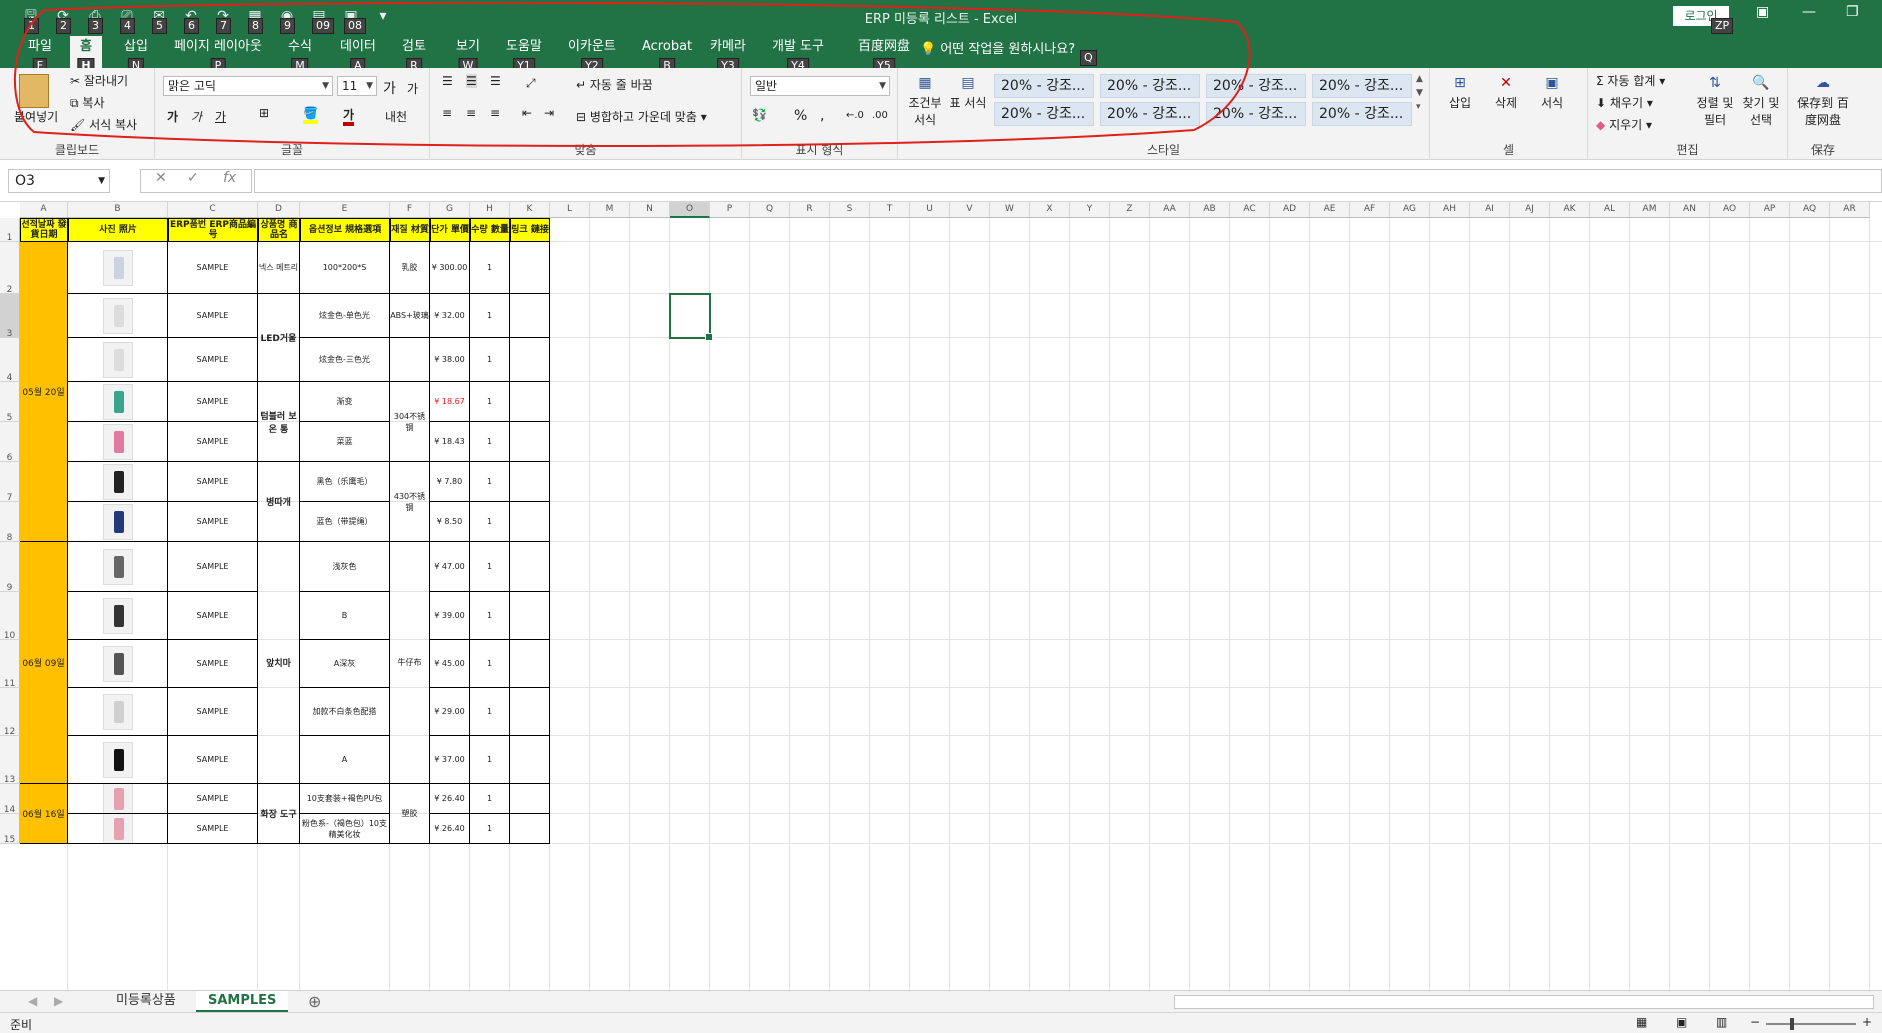  What do you see at coordinates (345, 522) in the screenshot?
I see `option-cell: 蓝色（带提绳）` at bounding box center [345, 522].